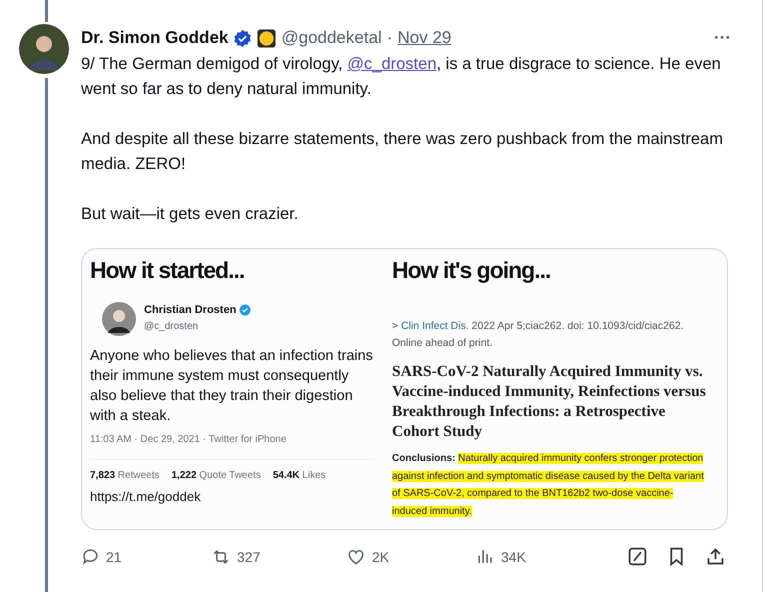  I want to click on tweet-timestamp: 11:03 AM · Dec 29, 2021 · Twitter for iPhone, so click(232, 447).